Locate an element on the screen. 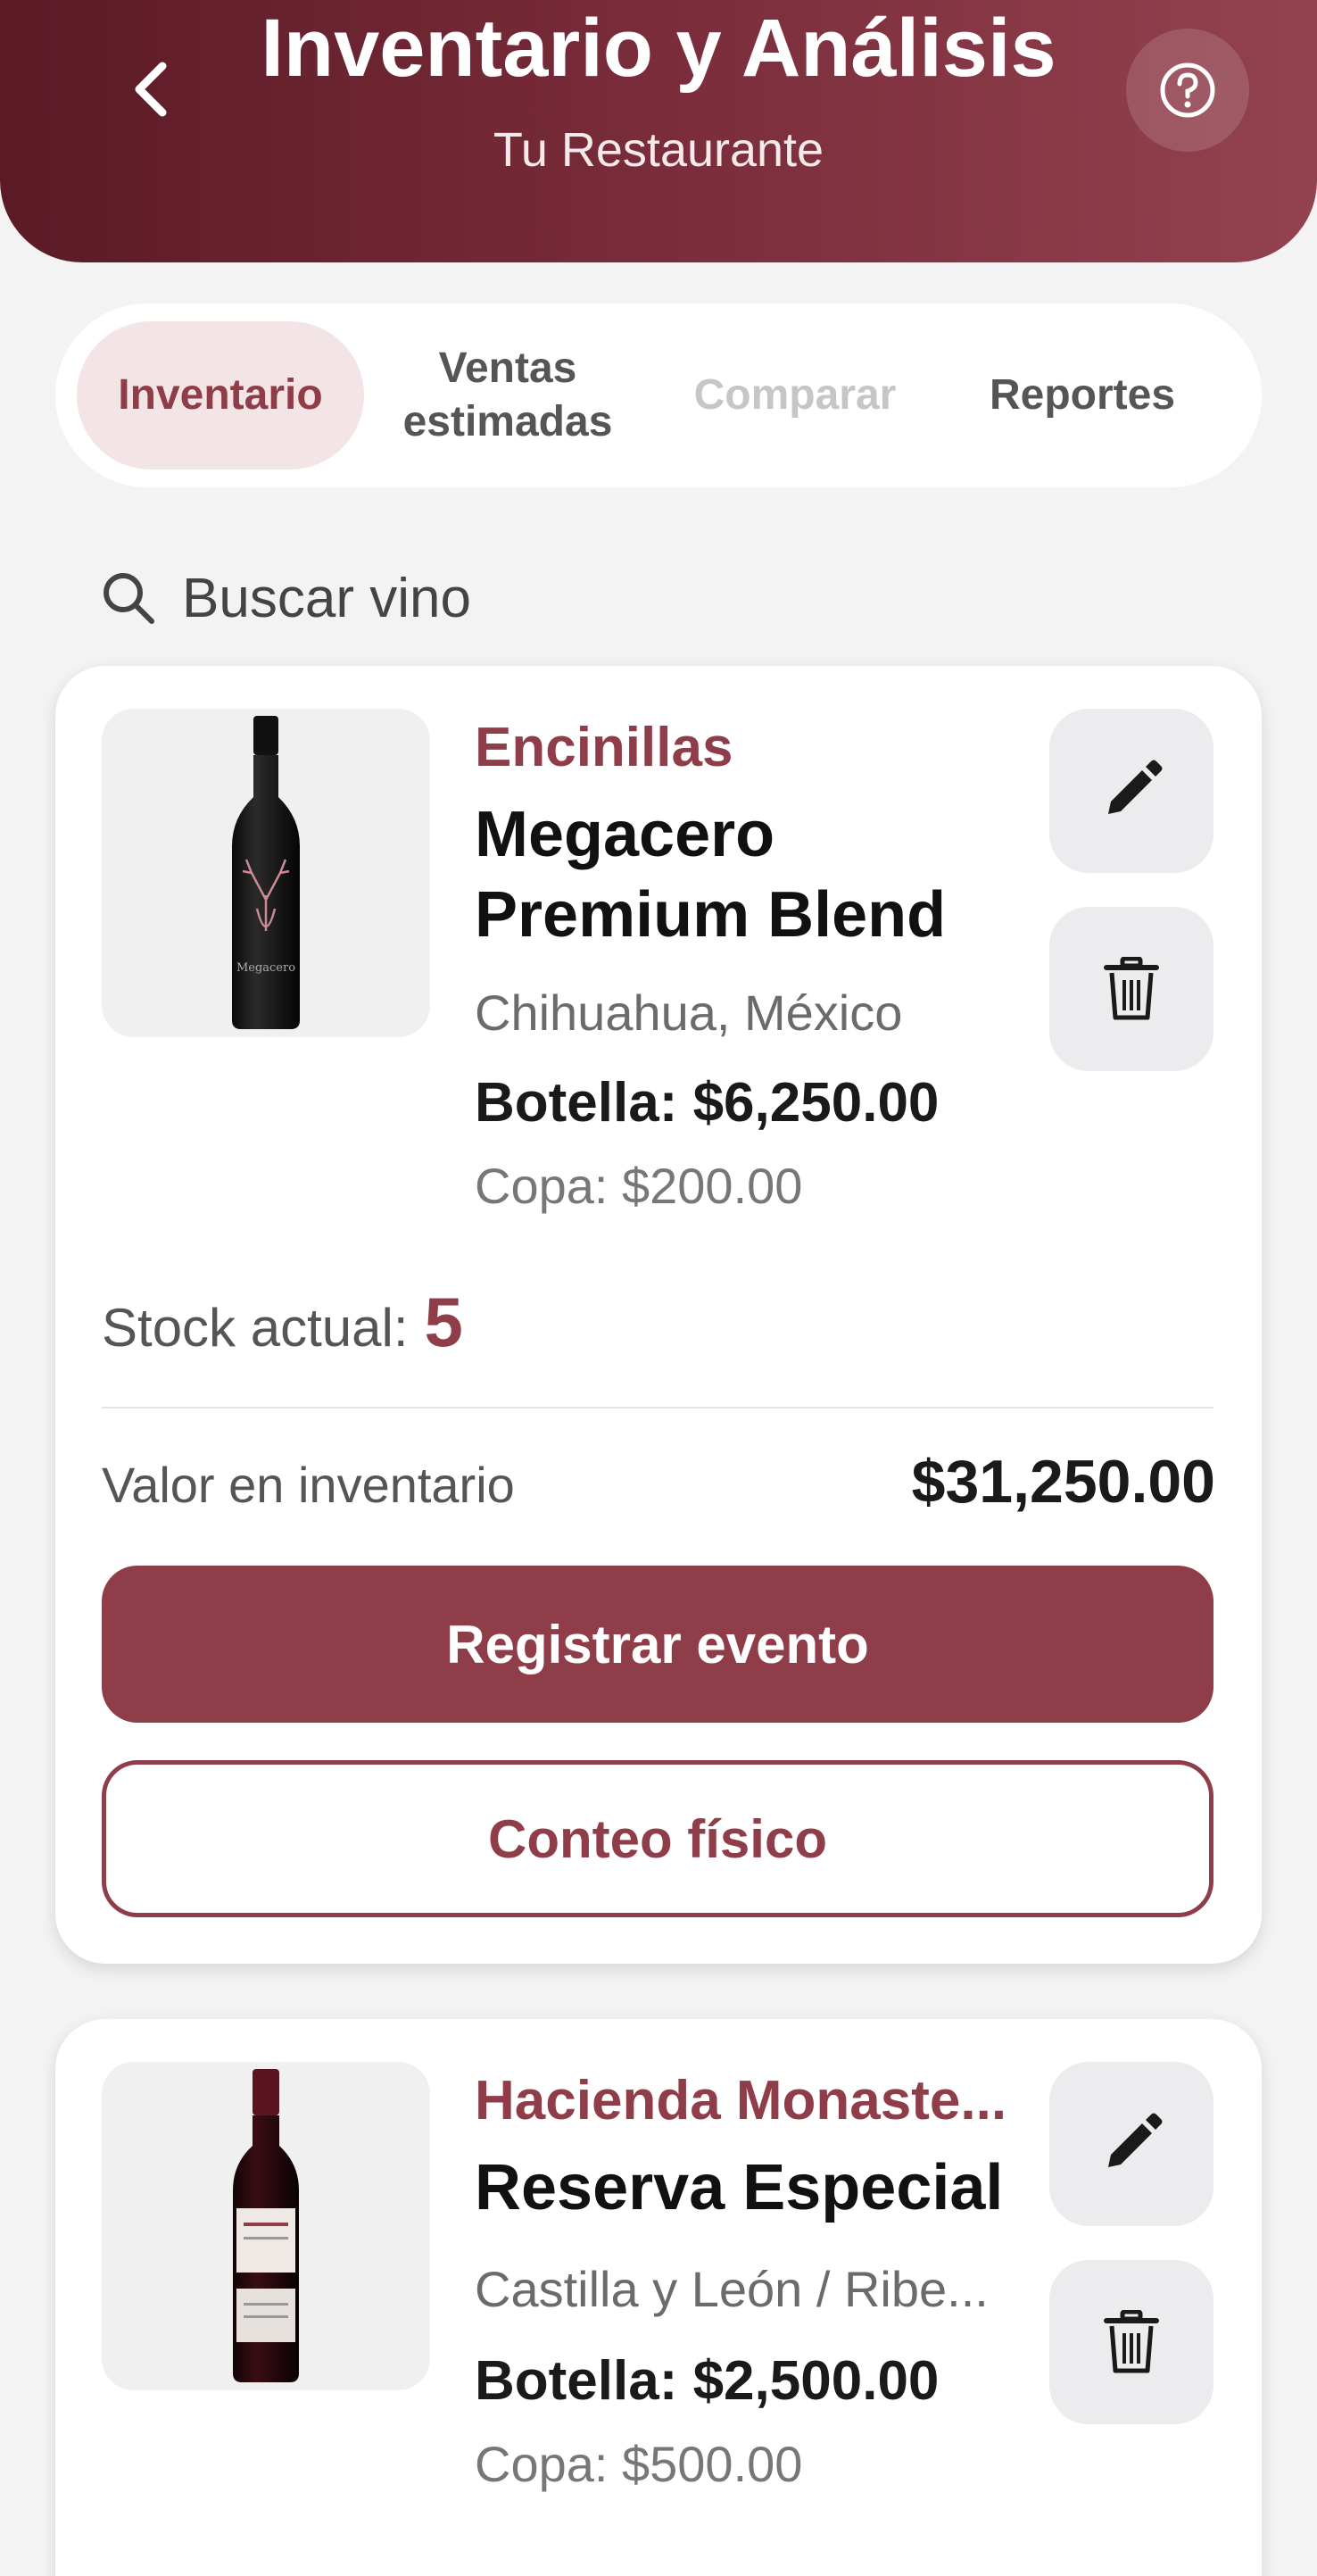 The width and height of the screenshot is (1317, 2576). inventory-value: $31,250.00 is located at coordinates (1063, 1482).